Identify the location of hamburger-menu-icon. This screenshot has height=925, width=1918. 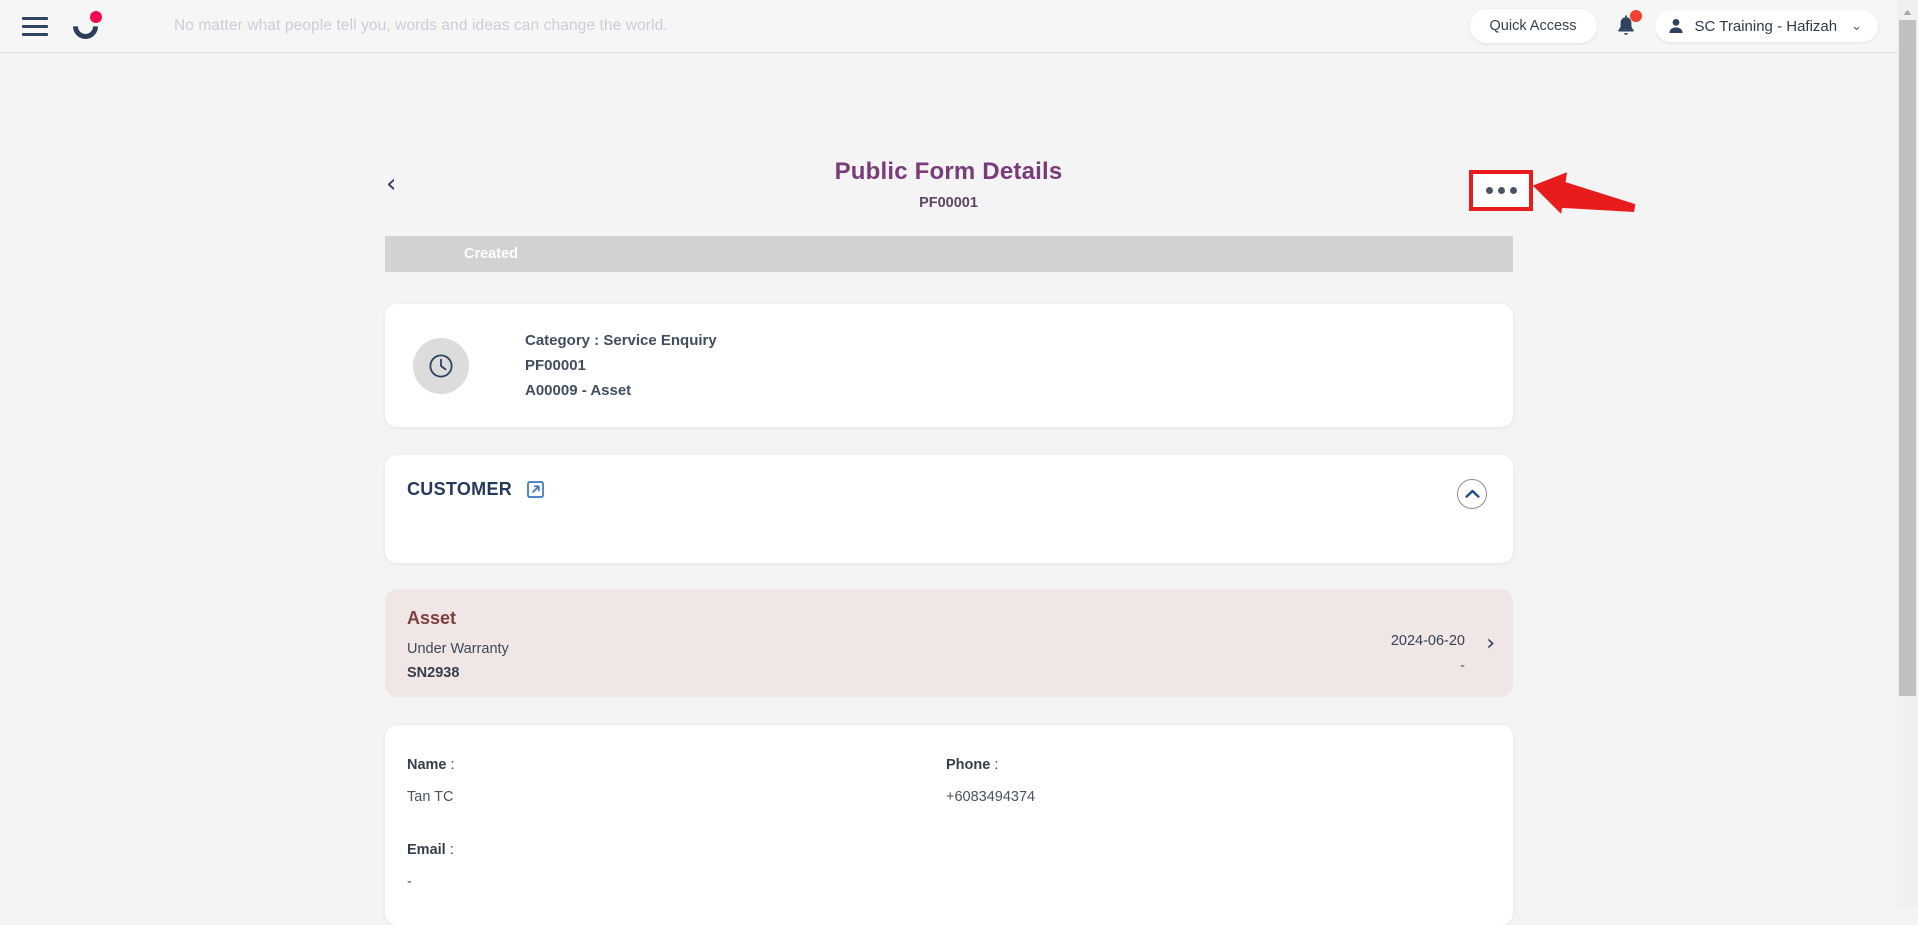
(35, 26).